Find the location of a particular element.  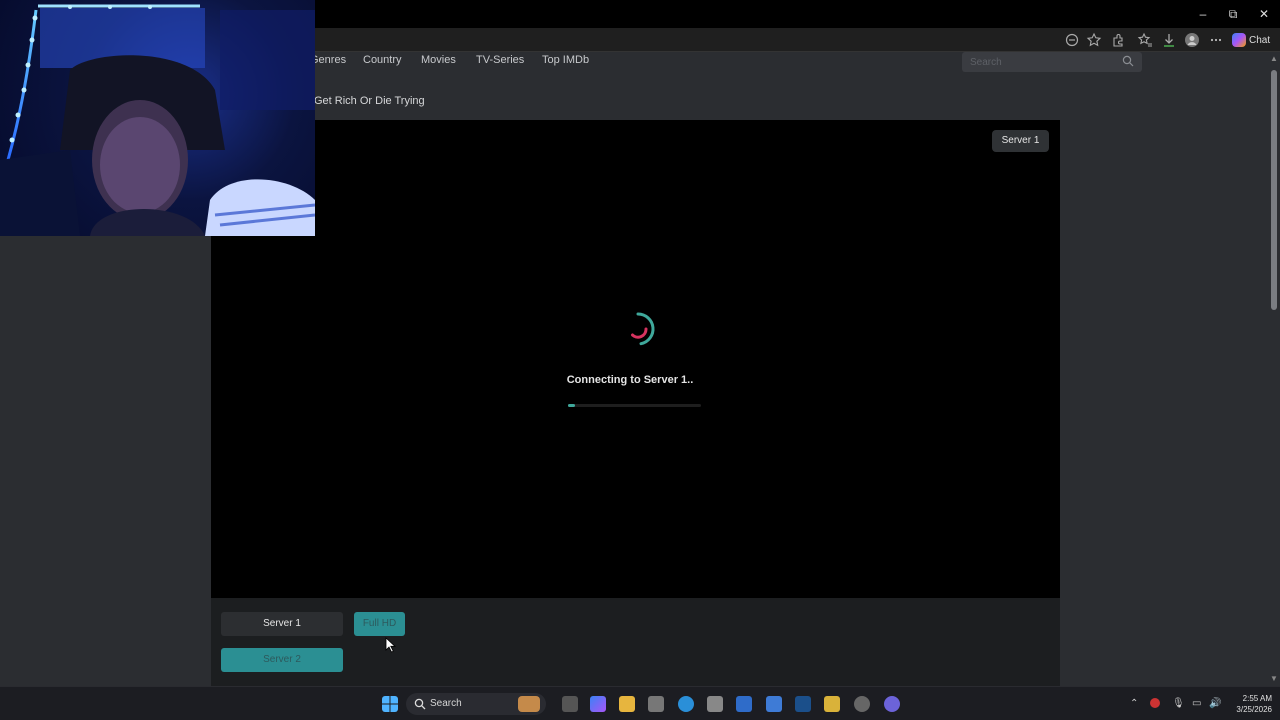

nav-top-imdb: Top IMDb is located at coordinates (565, 60).